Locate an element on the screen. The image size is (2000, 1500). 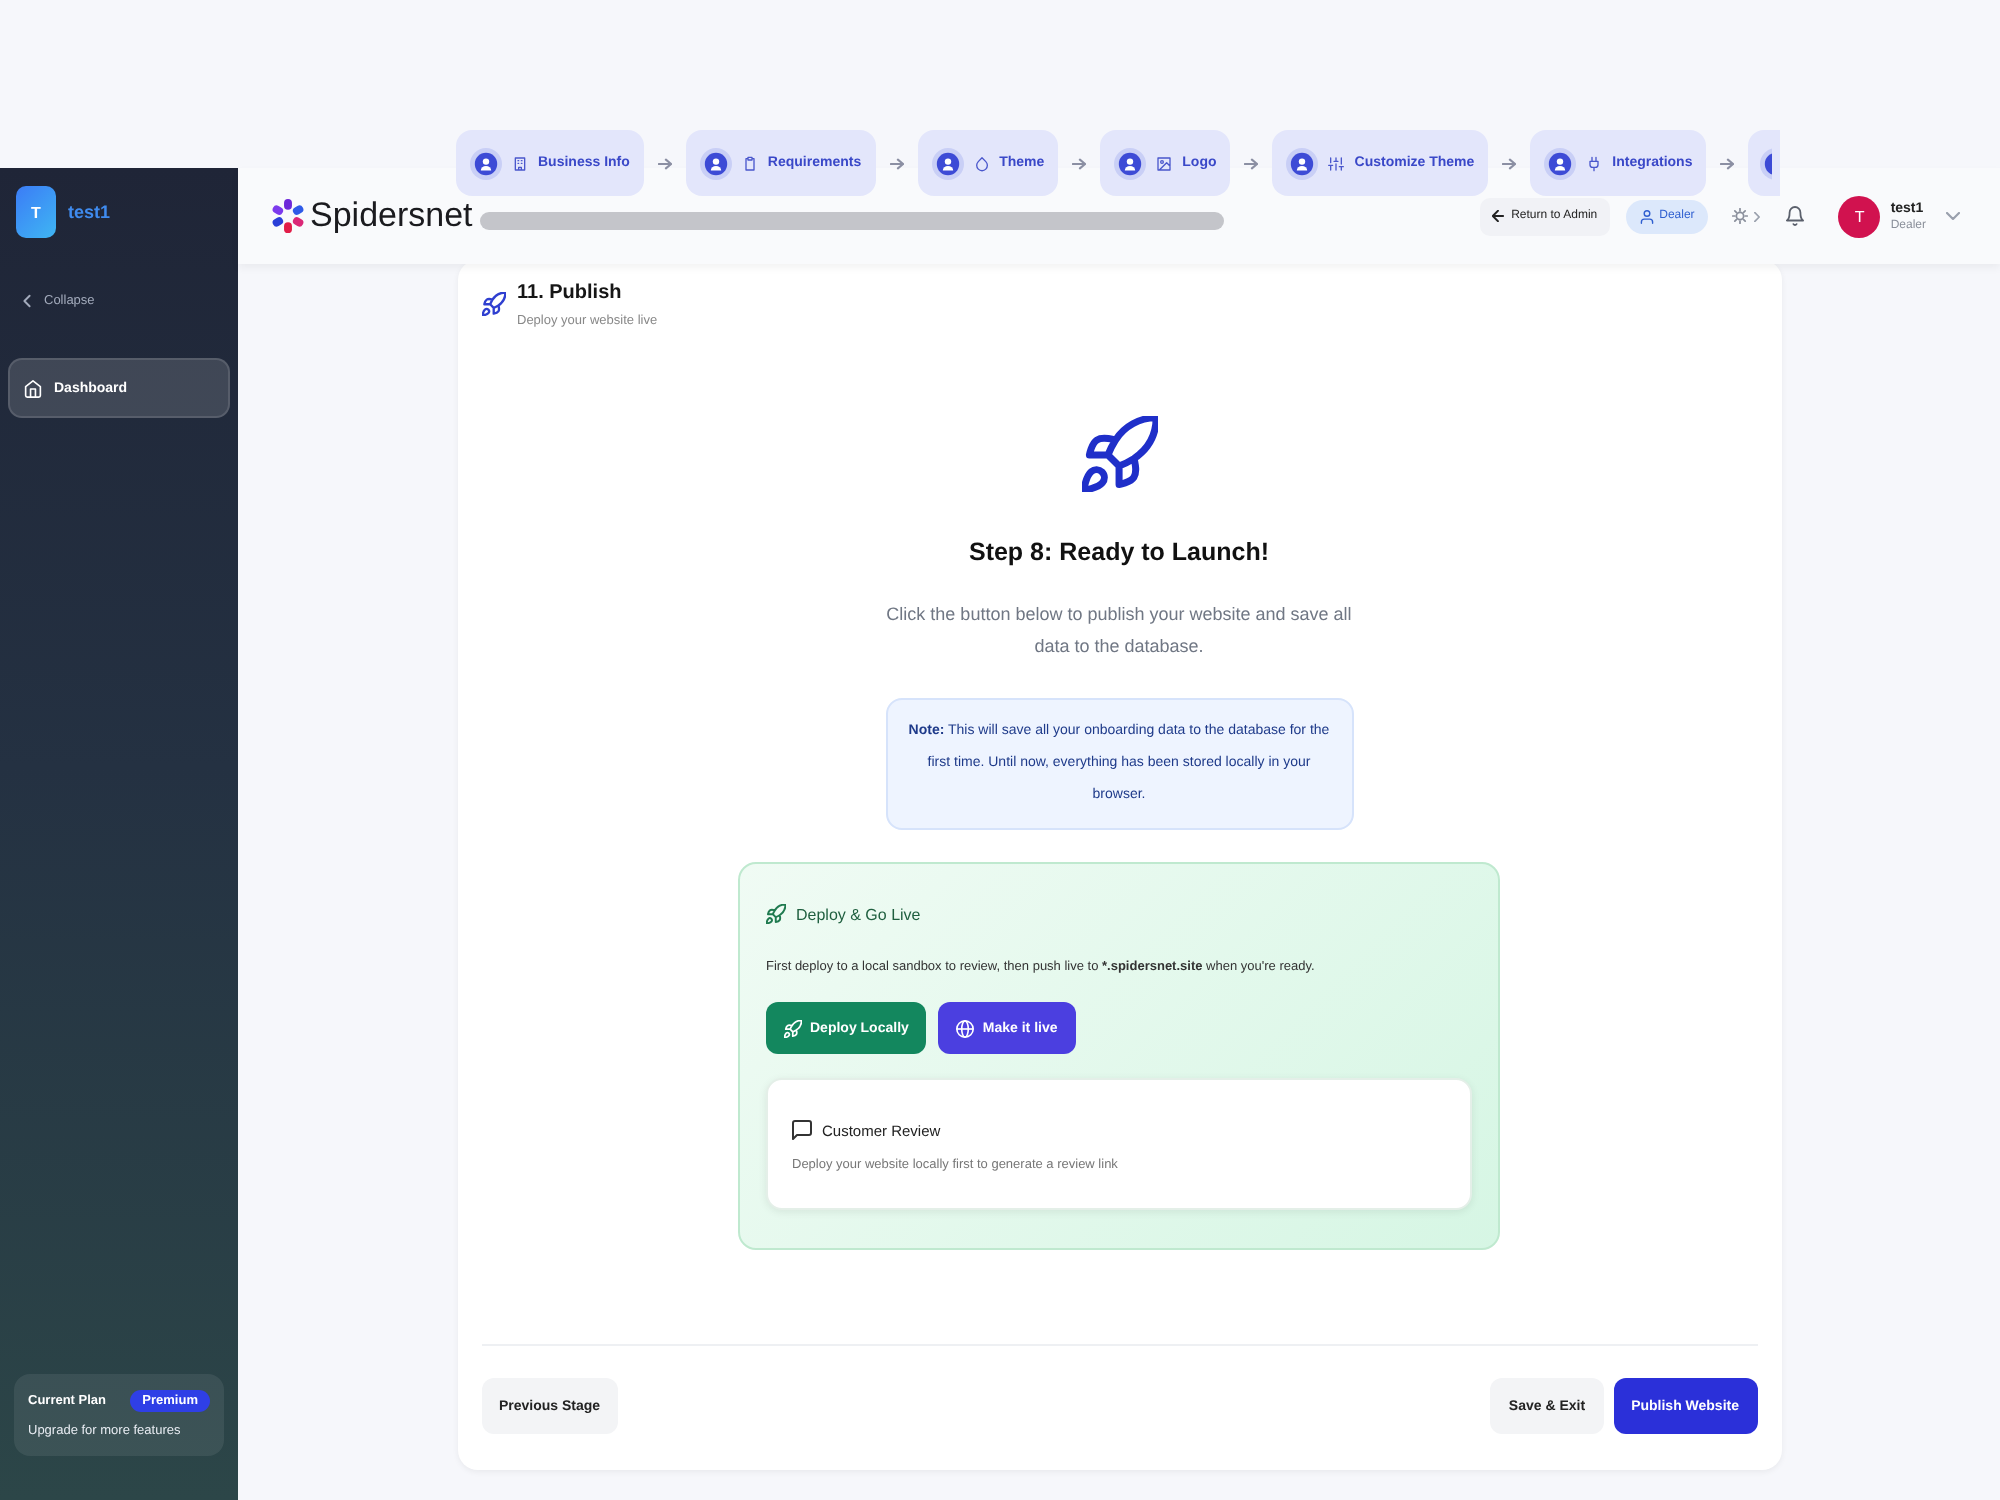
logo-icon is located at coordinates (288, 216).